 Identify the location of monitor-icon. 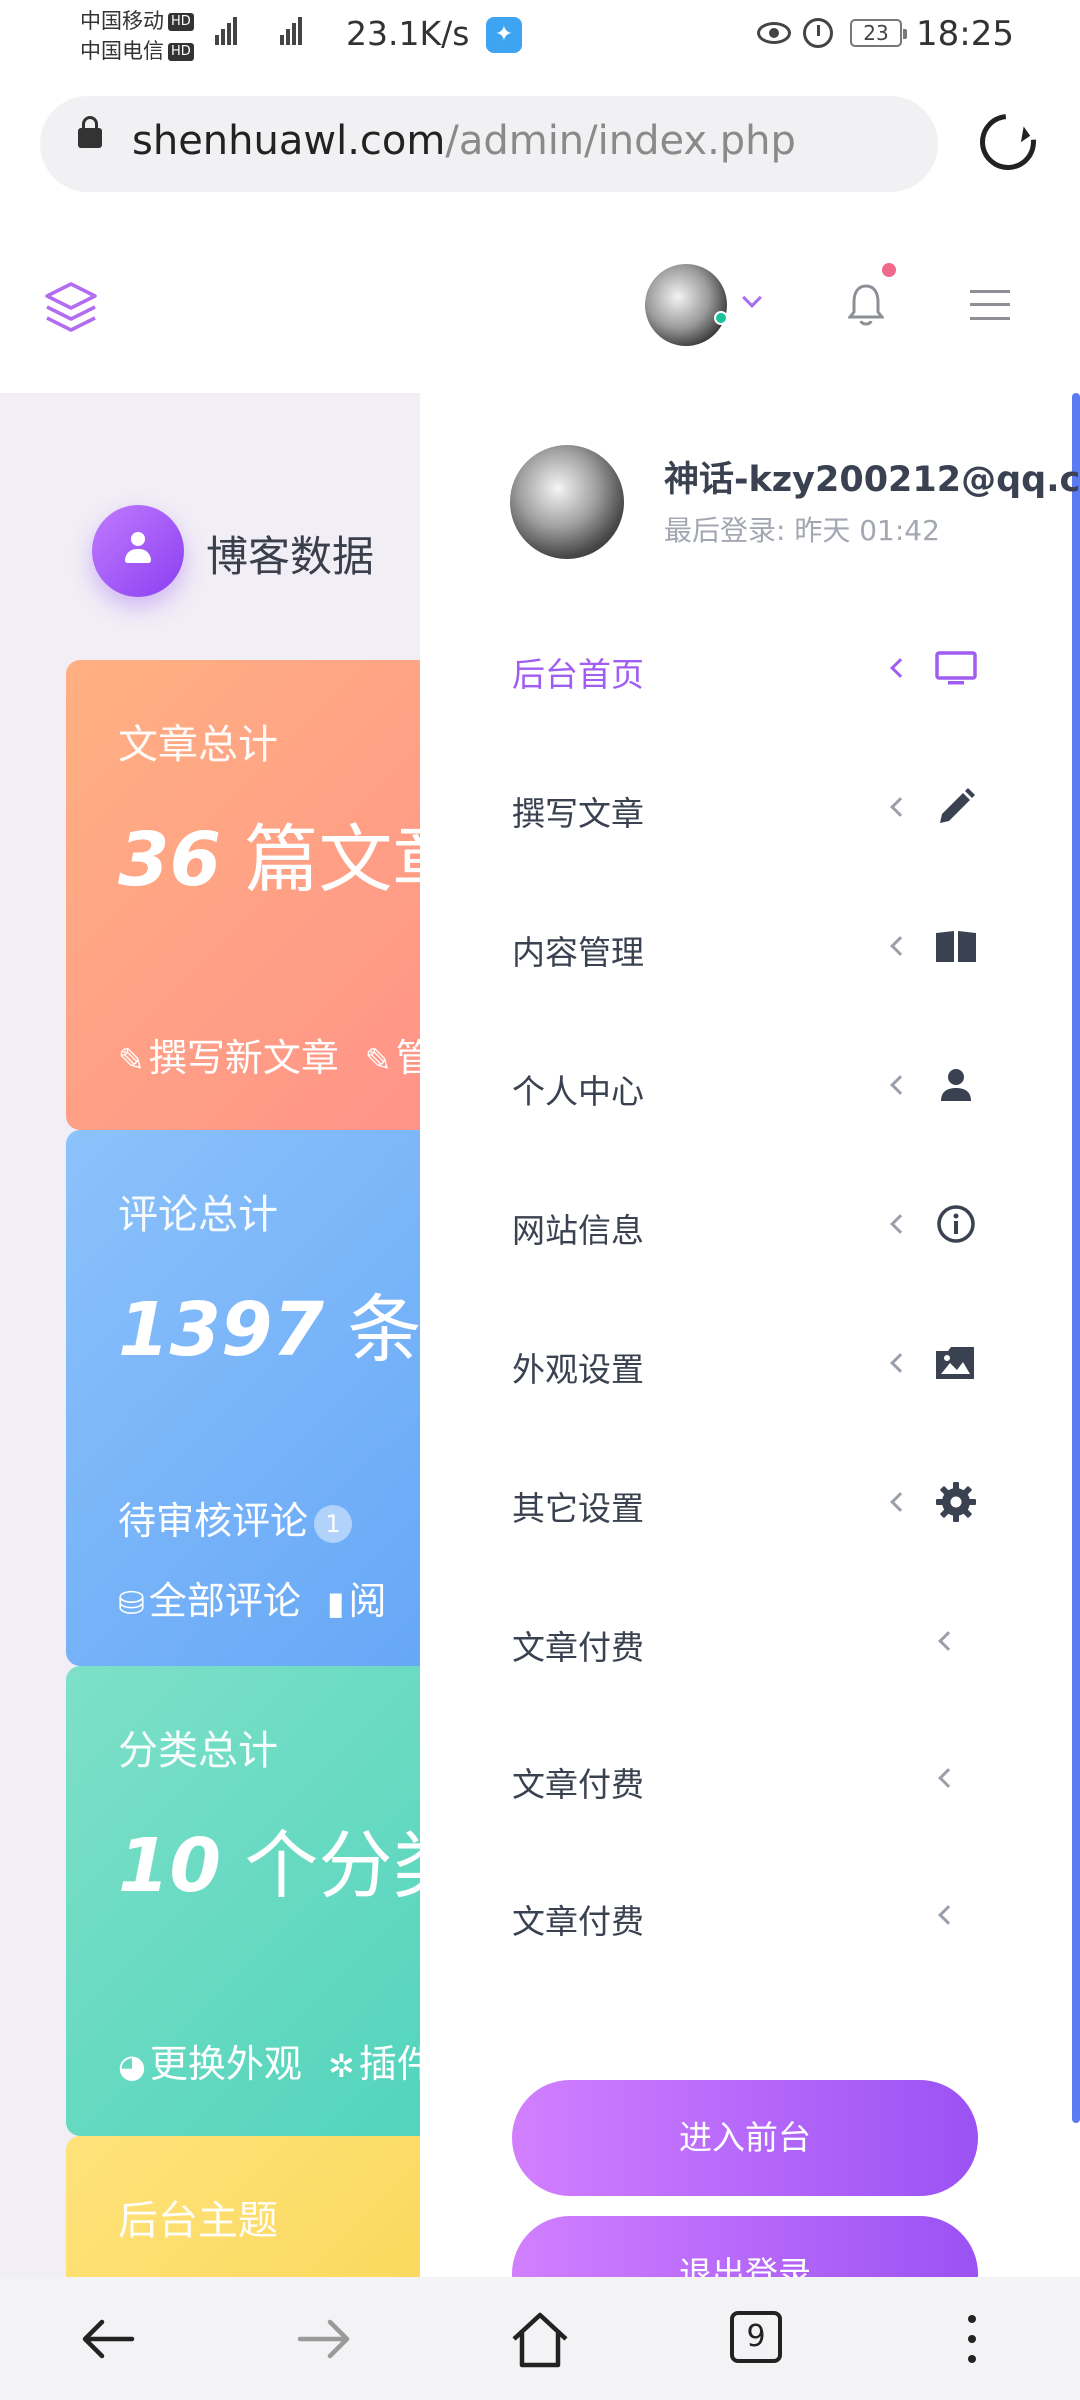
(956, 668).